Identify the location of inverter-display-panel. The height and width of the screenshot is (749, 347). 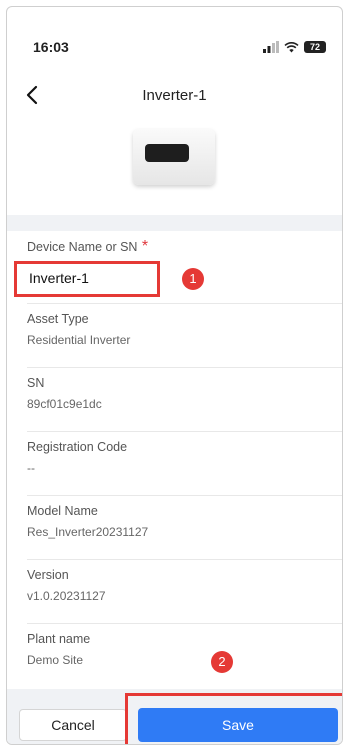
(167, 153).